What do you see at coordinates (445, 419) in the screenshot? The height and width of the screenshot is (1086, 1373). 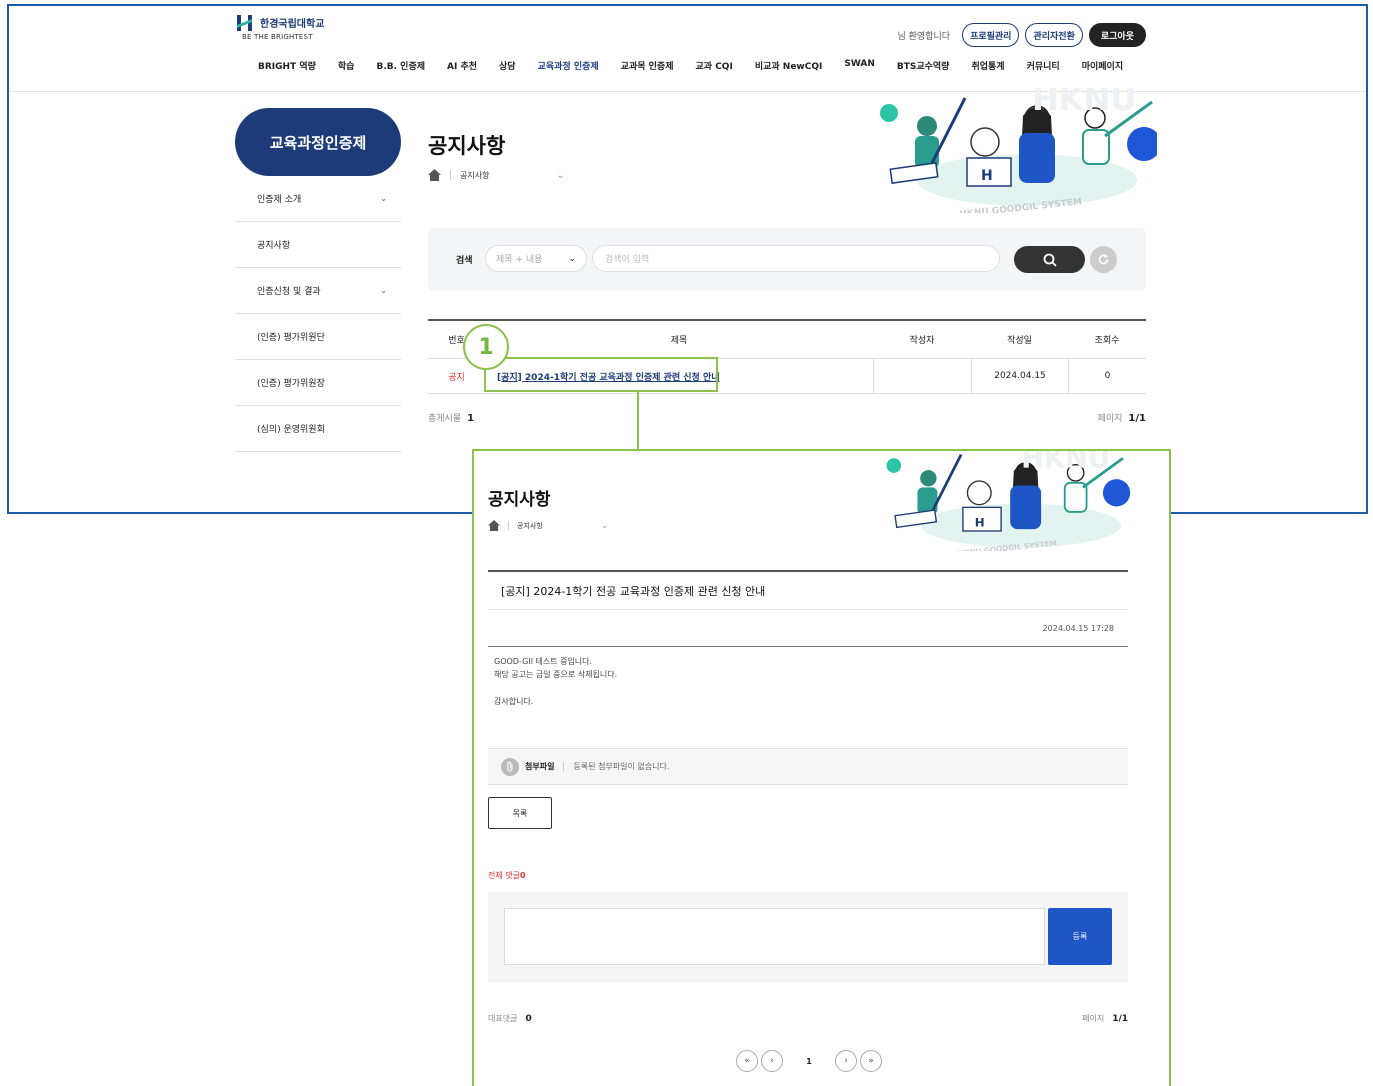 I see `total-posts-label: 총게시물` at bounding box center [445, 419].